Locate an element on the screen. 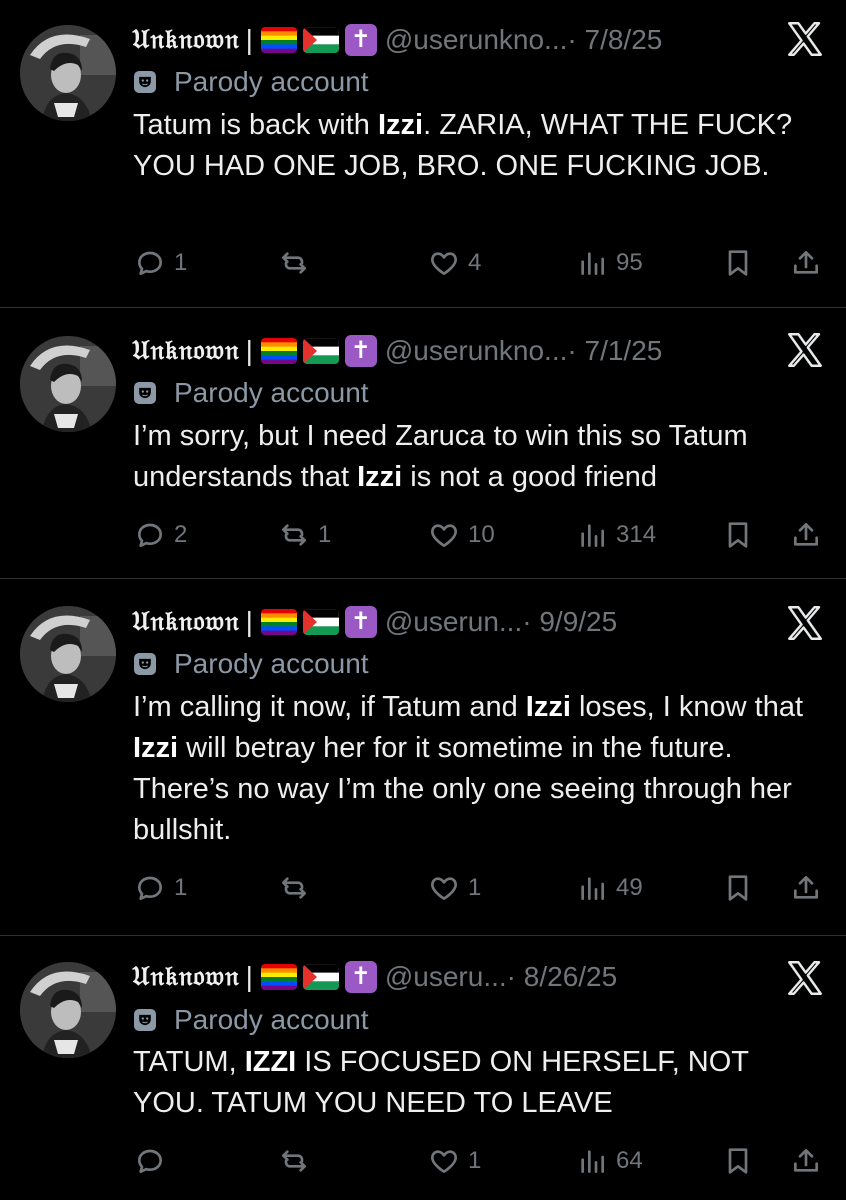  tweet-actions: 1 1 49 is located at coordinates (423, 888).